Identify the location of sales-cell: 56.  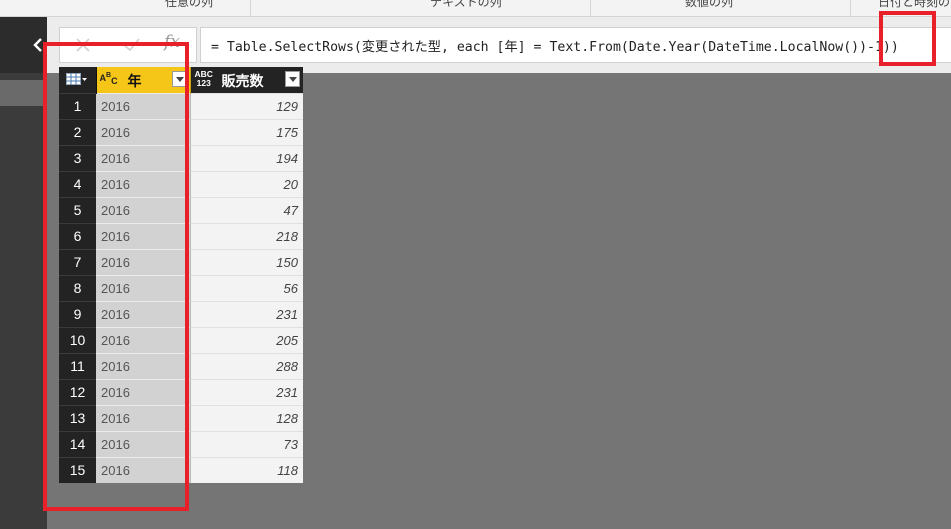
(246, 287).